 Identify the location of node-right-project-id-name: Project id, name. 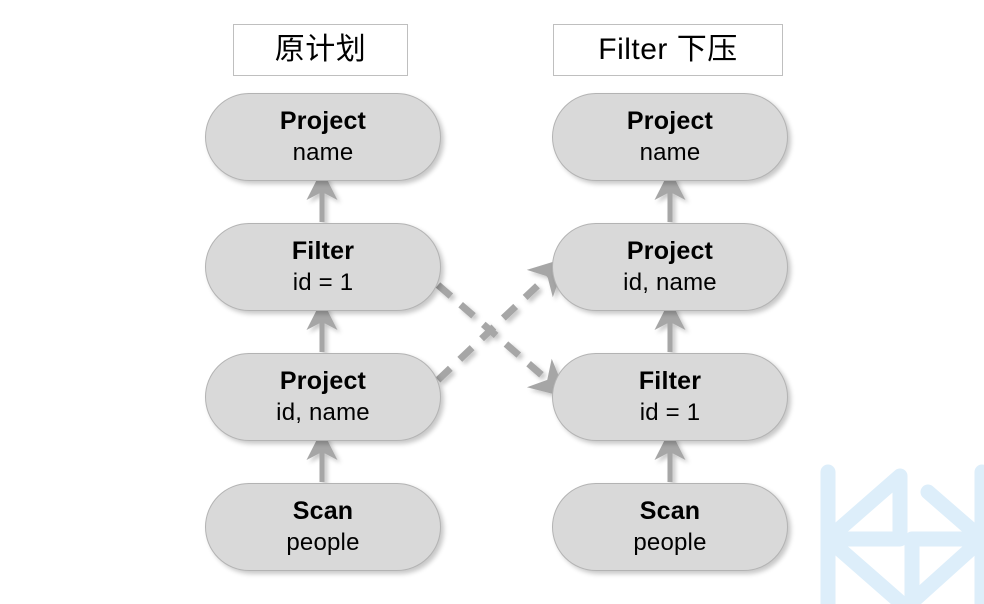
(670, 267).